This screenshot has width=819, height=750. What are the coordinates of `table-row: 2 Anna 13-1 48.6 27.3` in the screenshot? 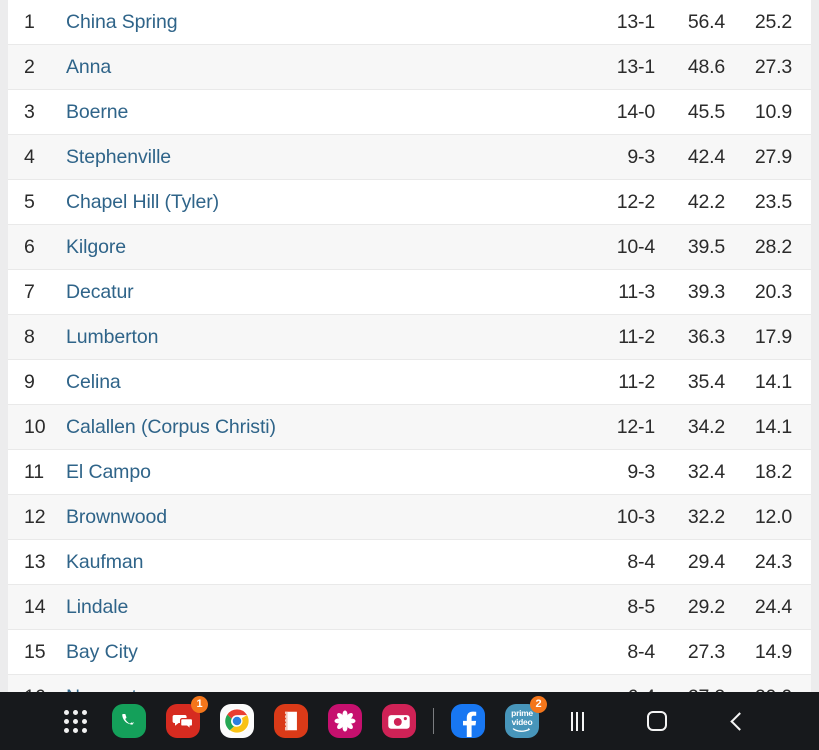 It's located at (409, 67).